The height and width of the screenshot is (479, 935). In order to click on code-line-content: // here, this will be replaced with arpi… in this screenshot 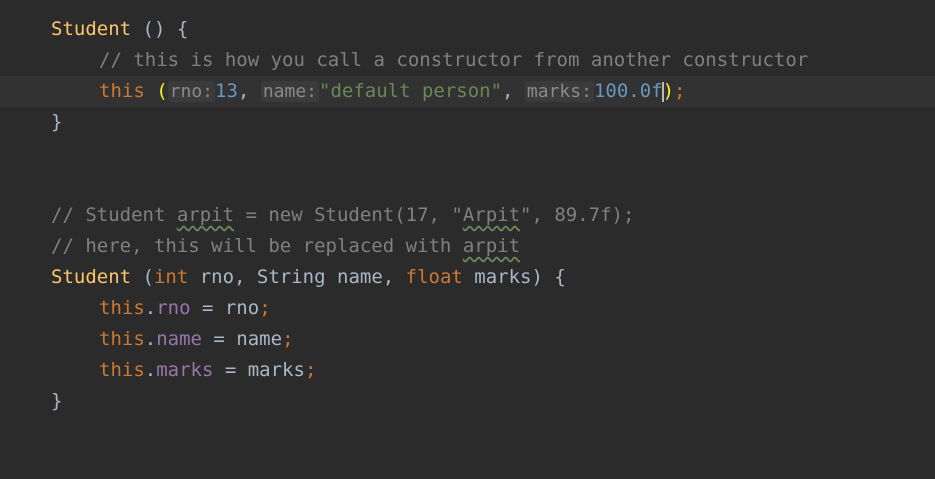, I will do `click(285, 246)`.